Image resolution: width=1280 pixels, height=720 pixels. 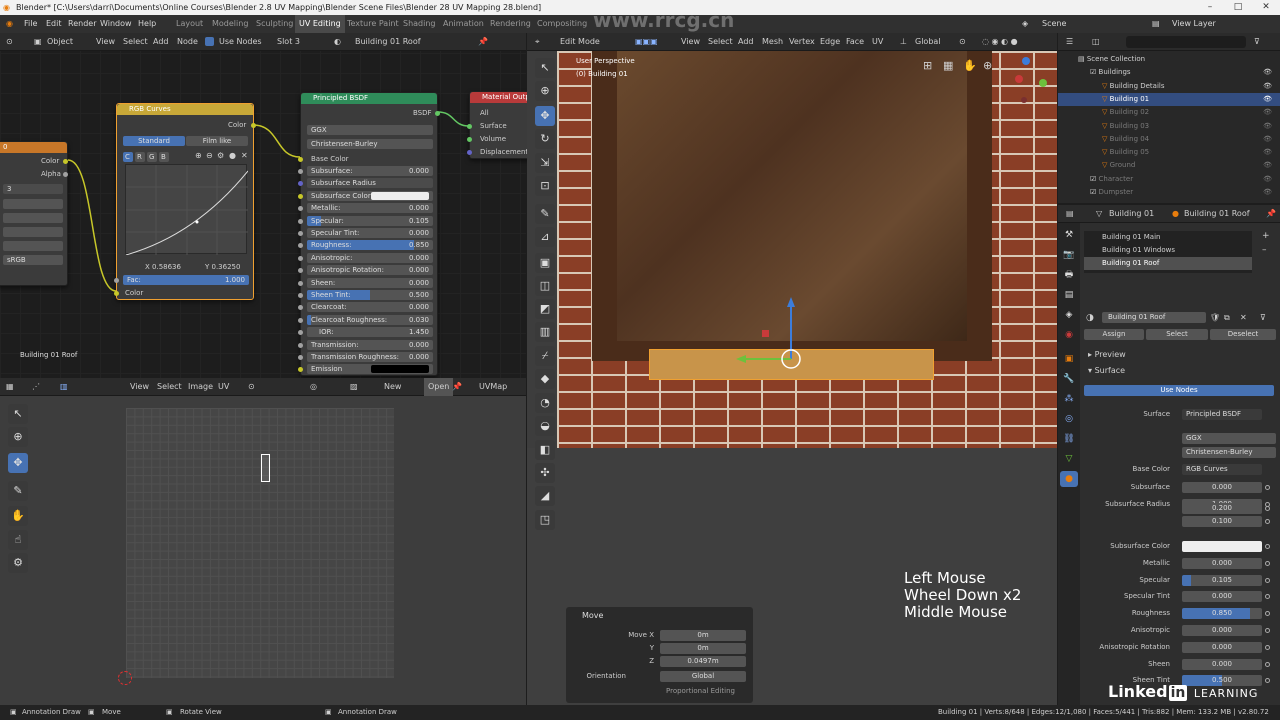 What do you see at coordinates (370, 369) in the screenshot?
I see `bsdf-field: Emission` at bounding box center [370, 369].